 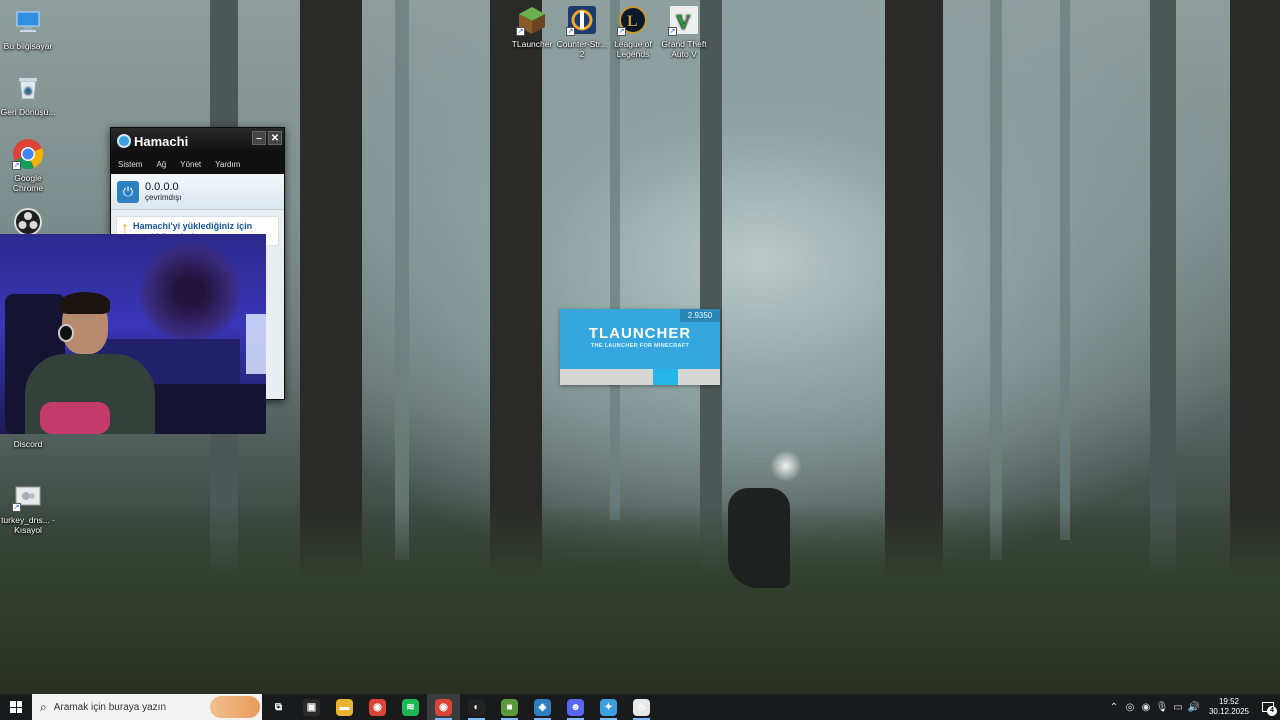 I want to click on taskbar-app-chrome: ◉, so click(x=377, y=707).